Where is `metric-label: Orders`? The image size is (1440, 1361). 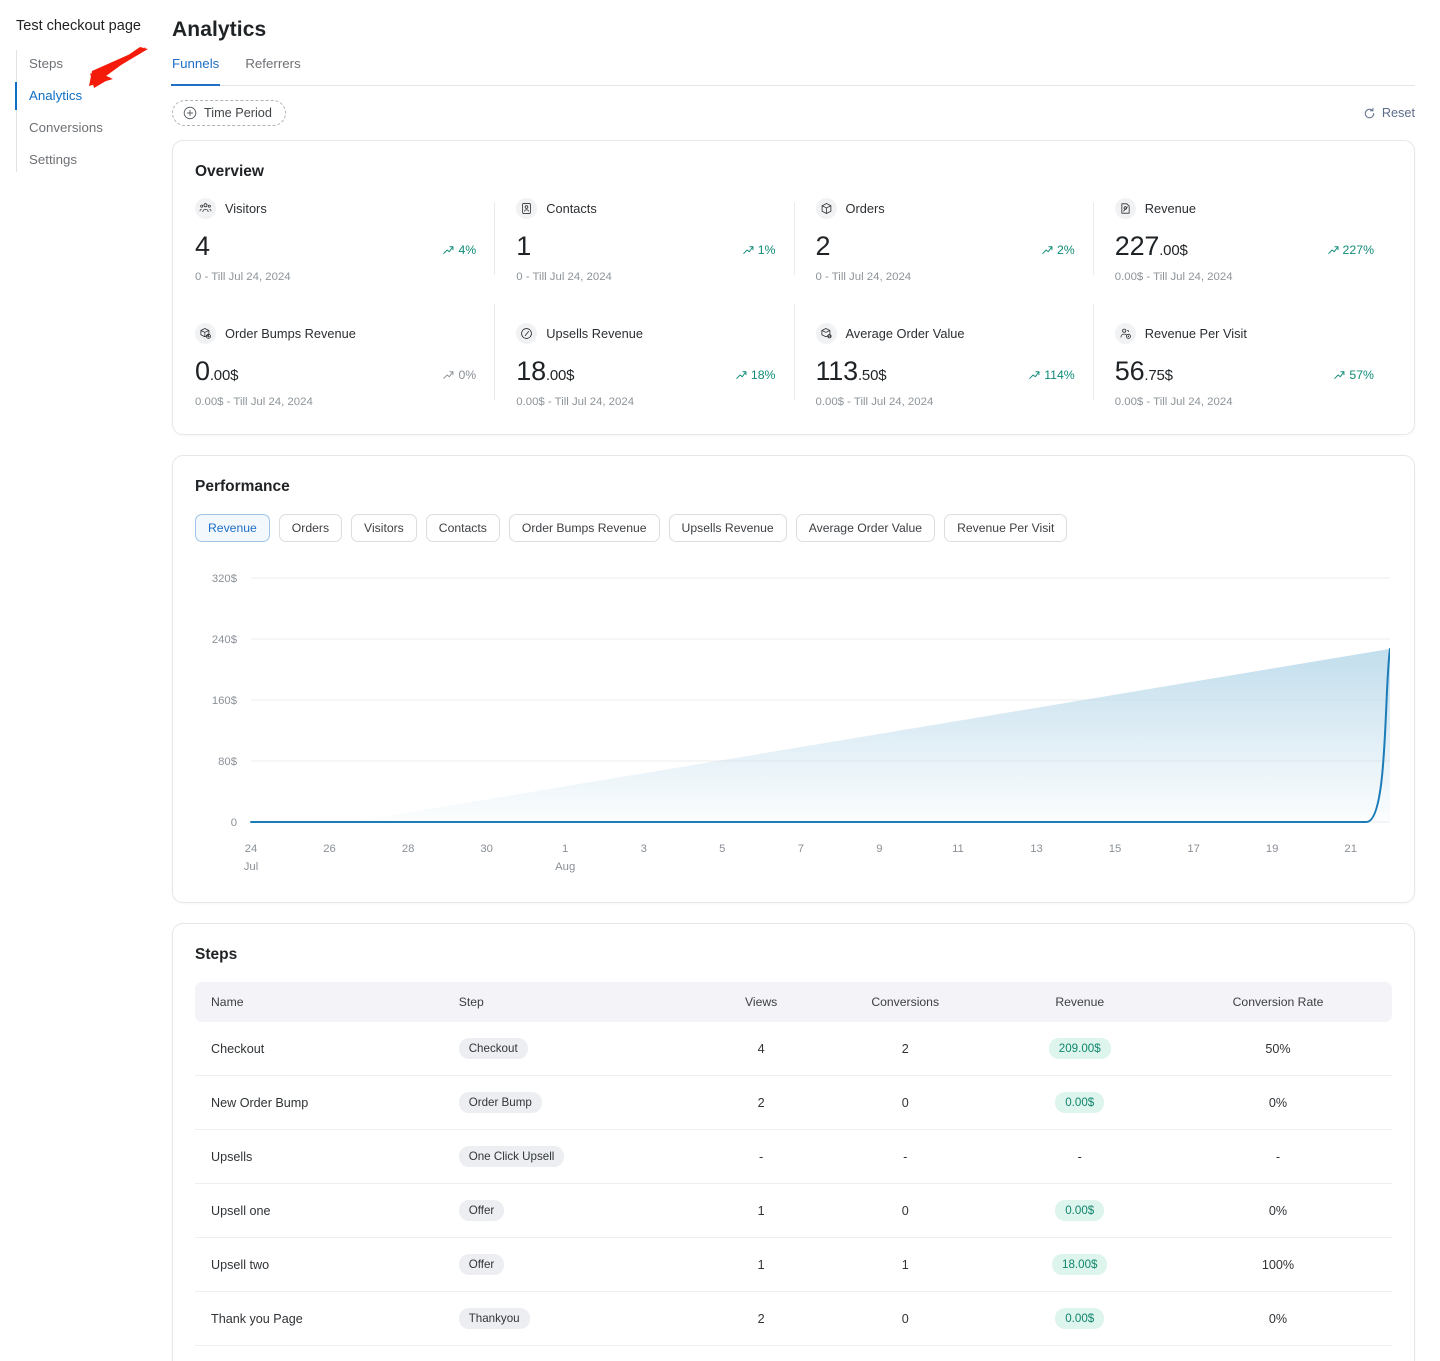 metric-label: Orders is located at coordinates (865, 208).